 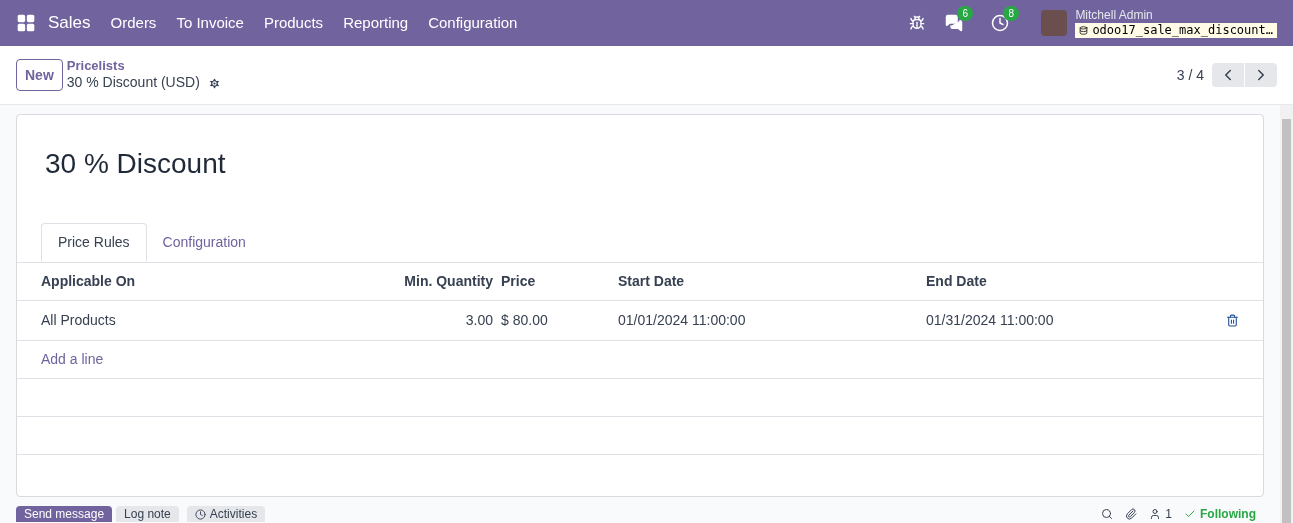 I want to click on table-cell-text: 3.00, so click(x=479, y=320).